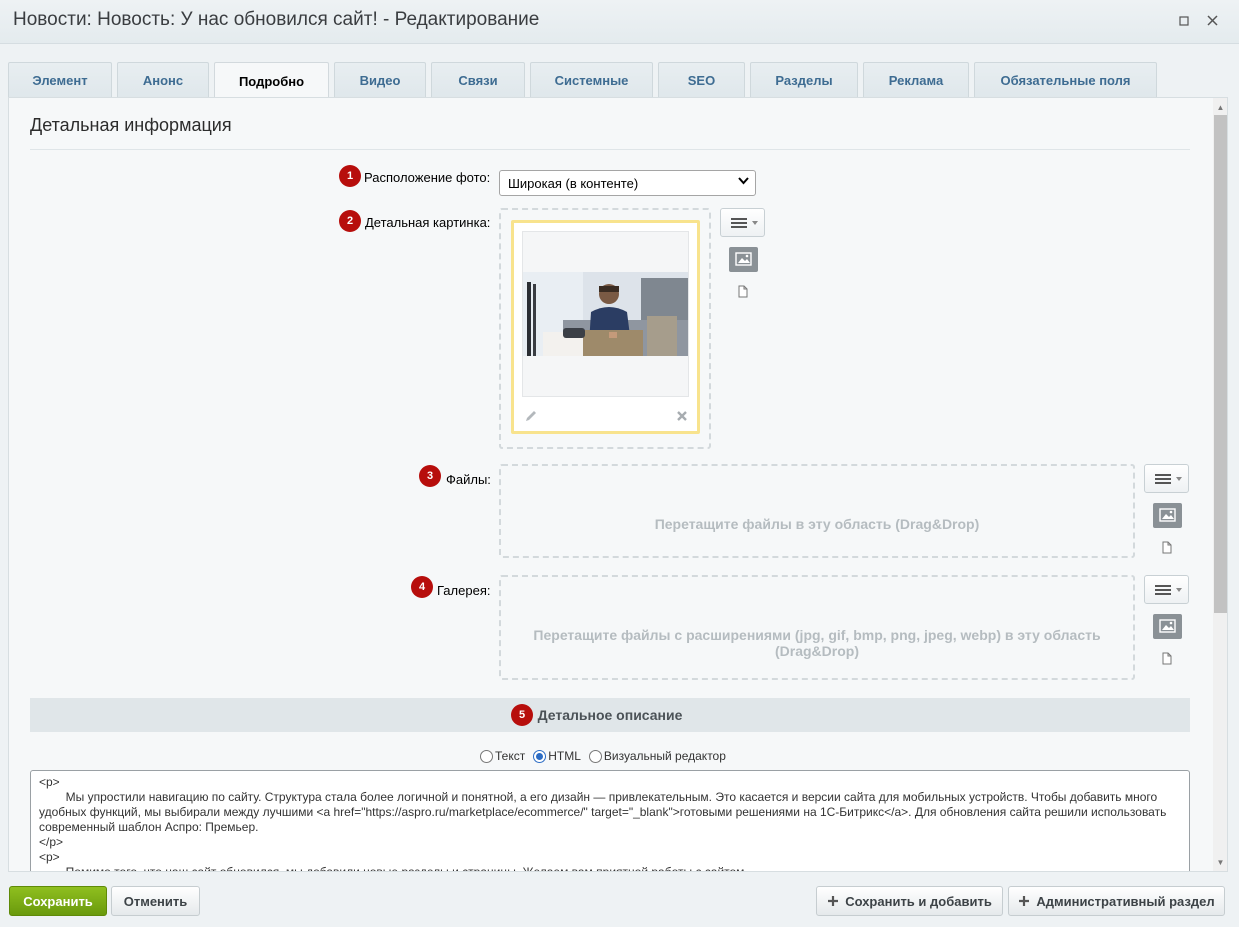  Describe the element at coordinates (522, 715) in the screenshot. I see `step-badge: 5` at that location.